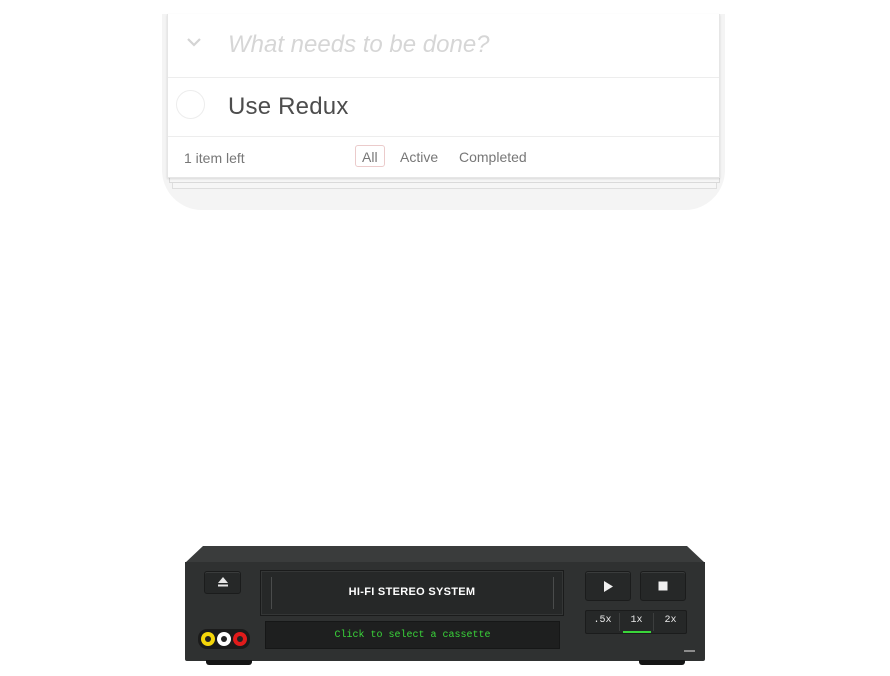 This screenshot has width=890, height=676. What do you see at coordinates (463, 45) in the screenshot?
I see `new-todo-input` at bounding box center [463, 45].